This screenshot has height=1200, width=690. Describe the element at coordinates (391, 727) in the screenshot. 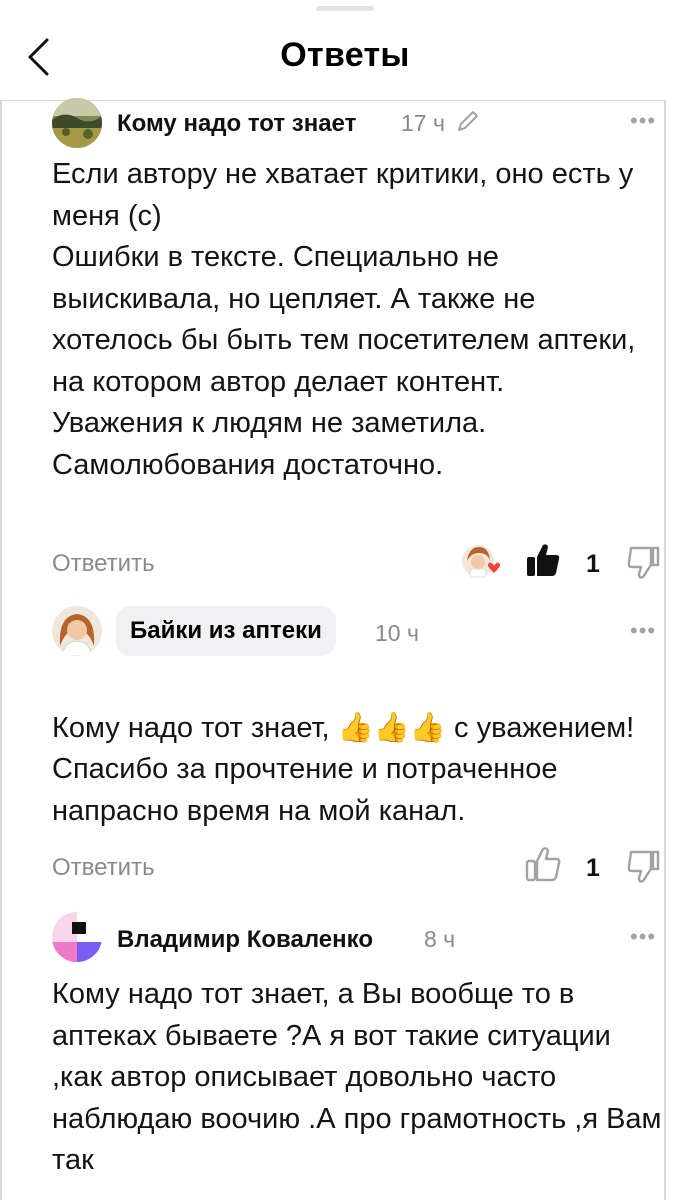

I see `thumbs-up-emoji: 👍👍👍` at that location.